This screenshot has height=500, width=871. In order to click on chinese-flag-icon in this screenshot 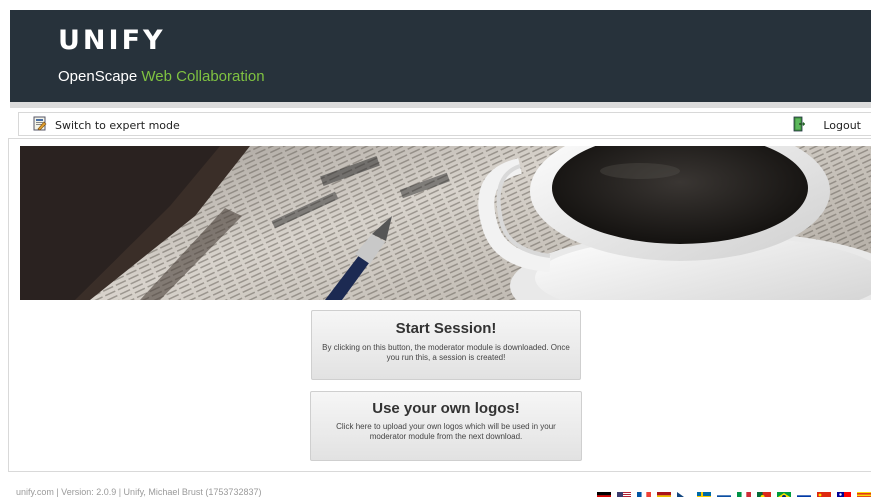, I will do `click(824, 492)`.